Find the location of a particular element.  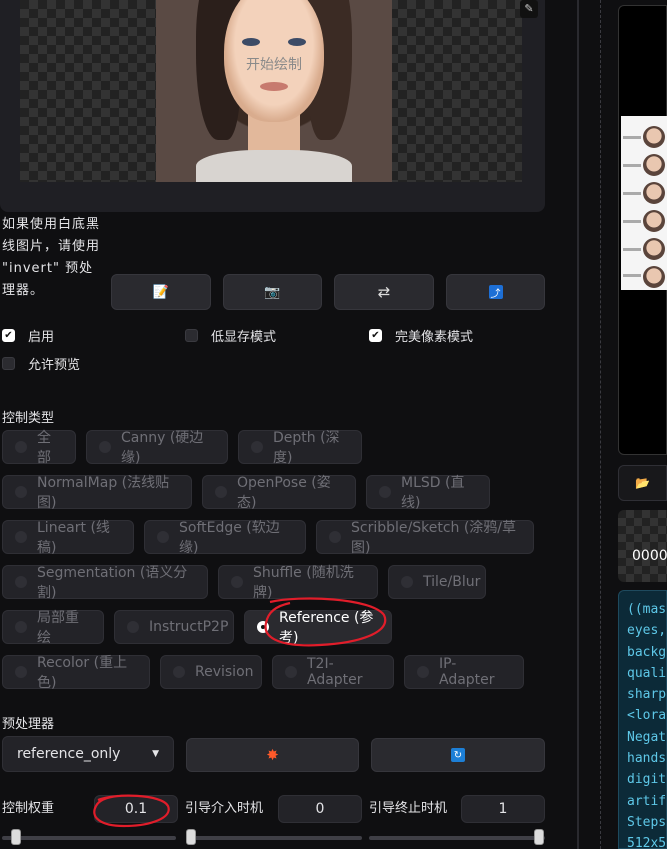

radio-selected-icon is located at coordinates (263, 627).